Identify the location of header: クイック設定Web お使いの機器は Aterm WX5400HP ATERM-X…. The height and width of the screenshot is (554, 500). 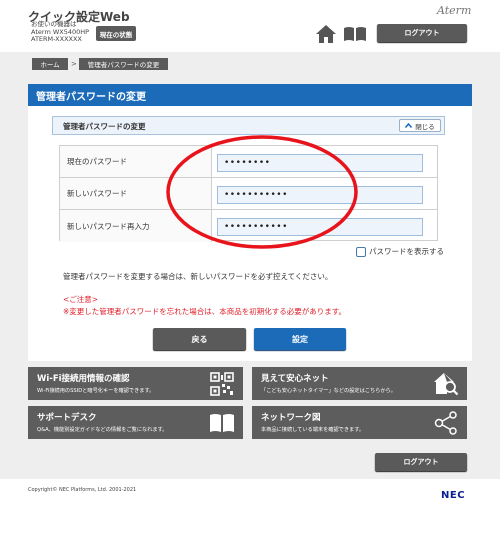
(250, 23).